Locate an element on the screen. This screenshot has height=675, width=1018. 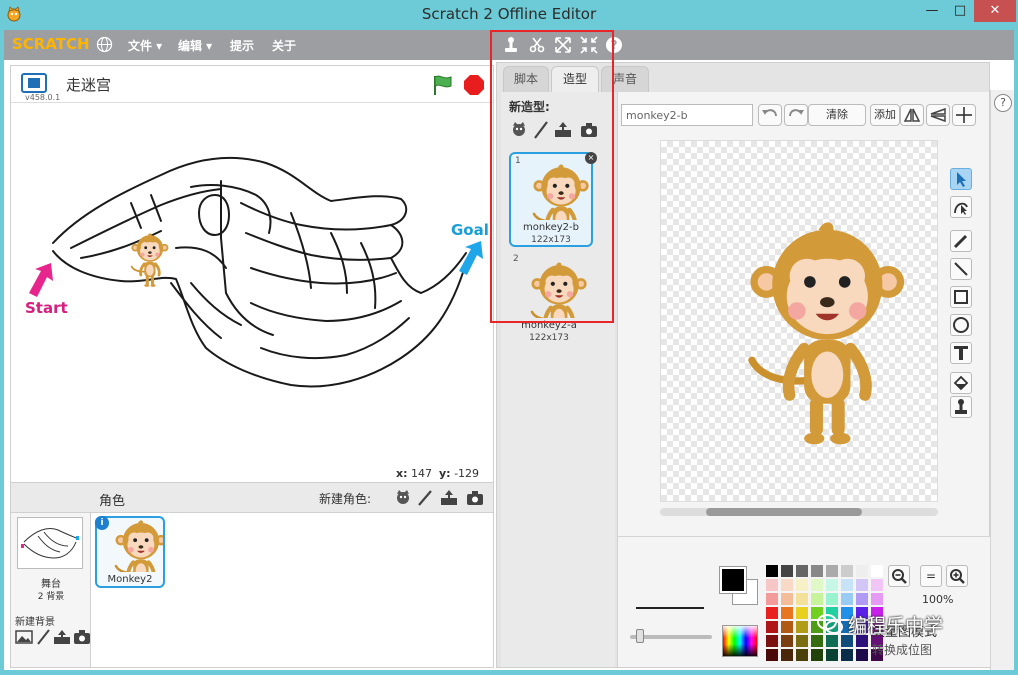
paint-backdrop-icon is located at coordinates (44, 637).